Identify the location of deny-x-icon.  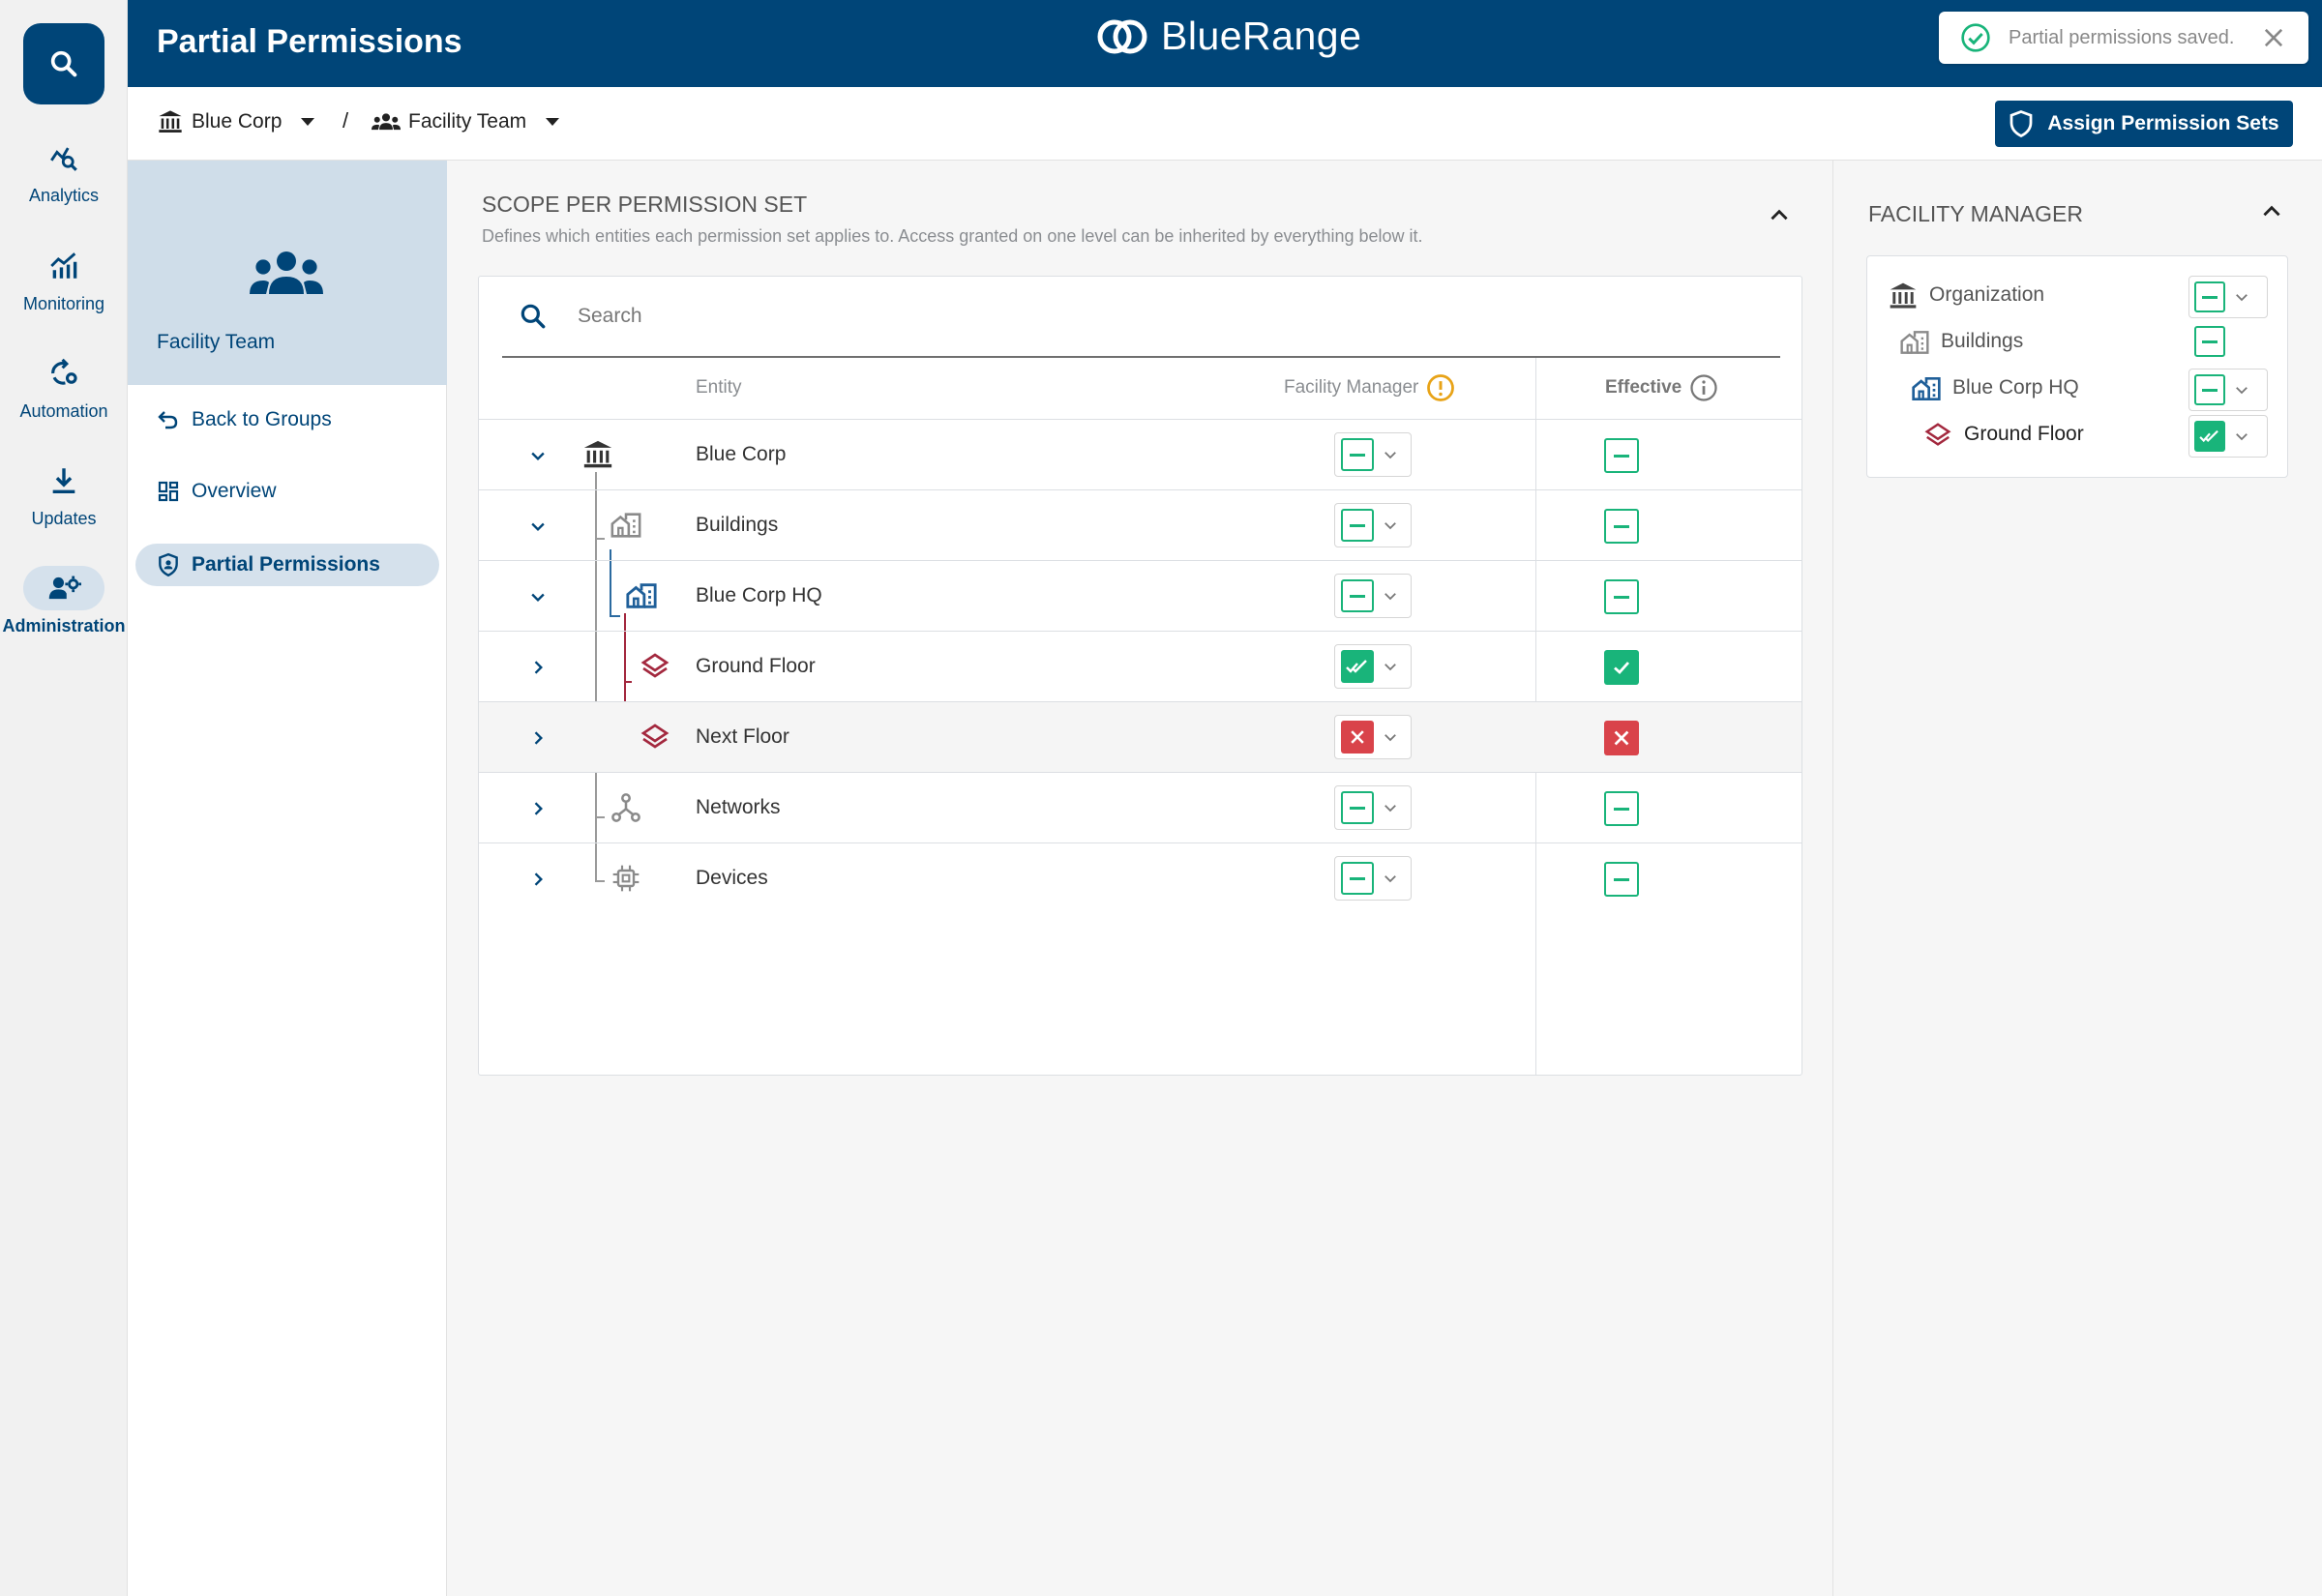
(1357, 737).